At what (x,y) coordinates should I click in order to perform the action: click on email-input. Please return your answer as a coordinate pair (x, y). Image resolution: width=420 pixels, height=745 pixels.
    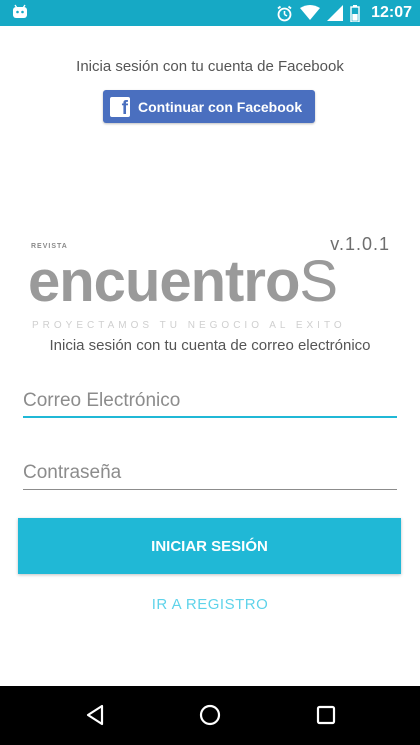
    Looking at the image, I should click on (210, 401).